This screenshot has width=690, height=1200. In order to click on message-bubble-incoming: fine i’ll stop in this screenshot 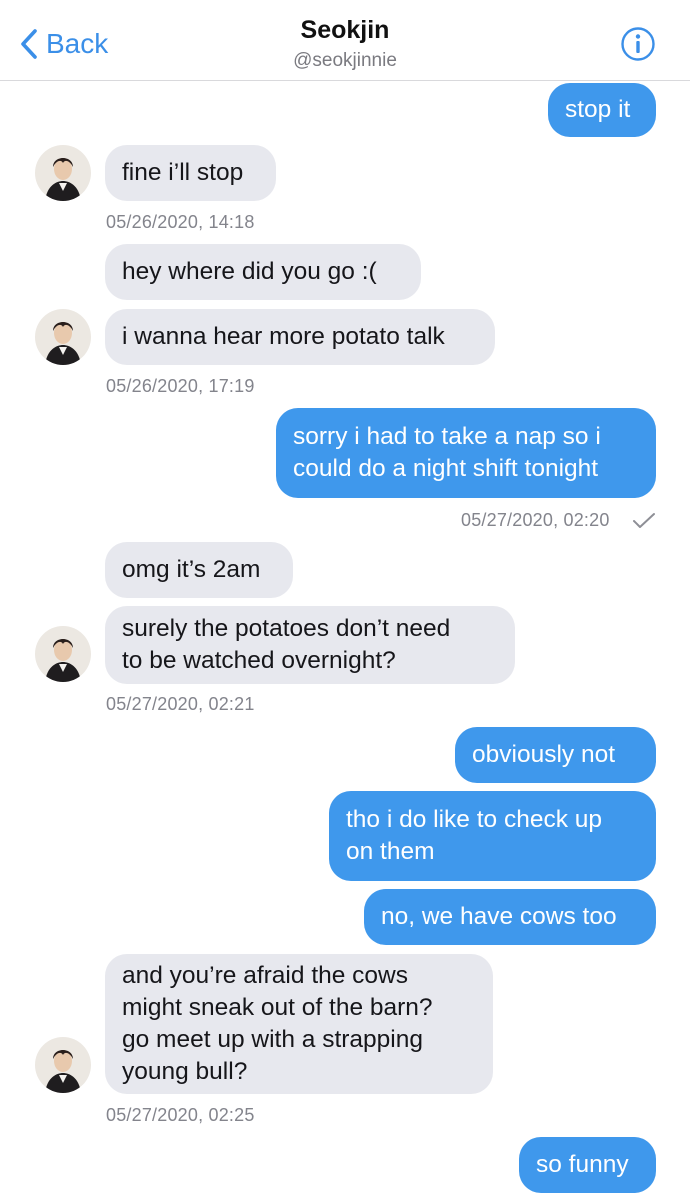, I will do `click(190, 173)`.